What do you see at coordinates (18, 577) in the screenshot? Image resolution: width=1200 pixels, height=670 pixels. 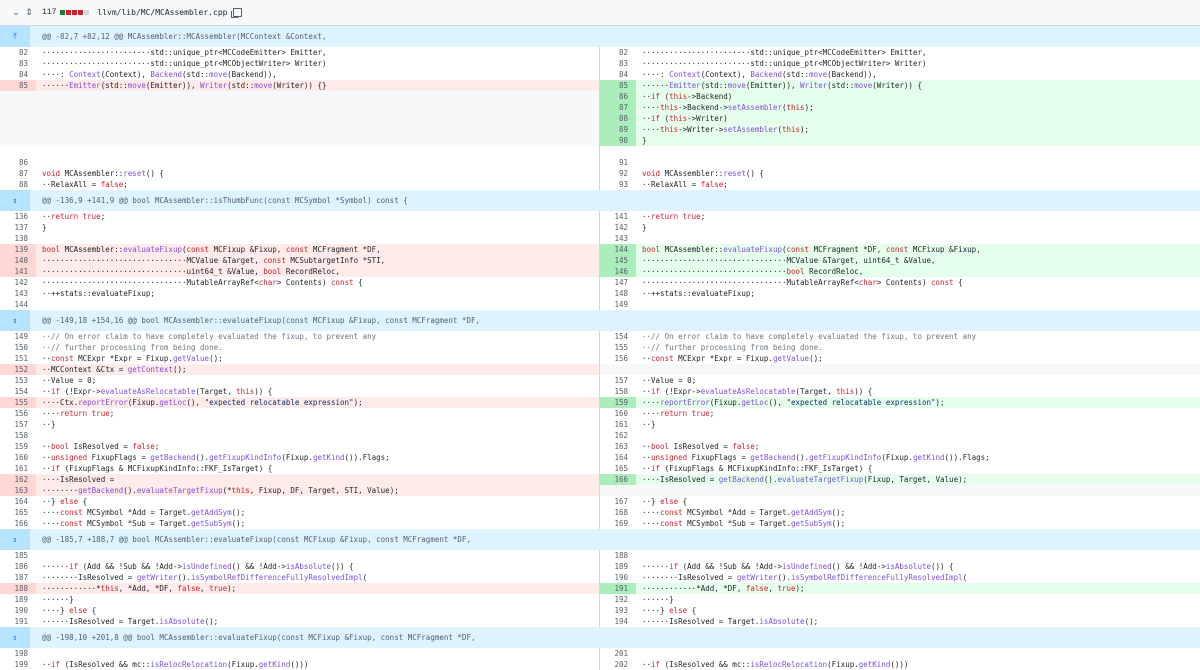 I see `line-number: 187` at bounding box center [18, 577].